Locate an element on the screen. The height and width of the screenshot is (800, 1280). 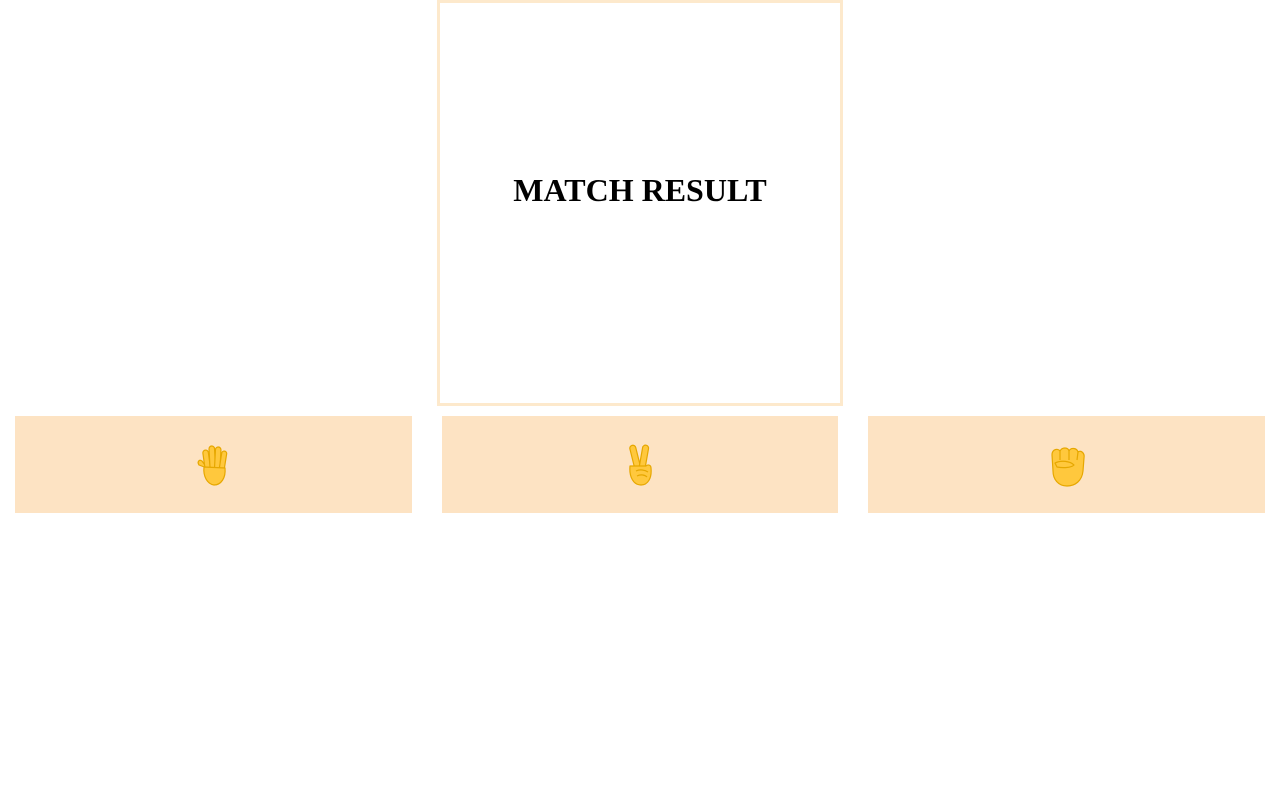
scissors-button is located at coordinates (640, 464).